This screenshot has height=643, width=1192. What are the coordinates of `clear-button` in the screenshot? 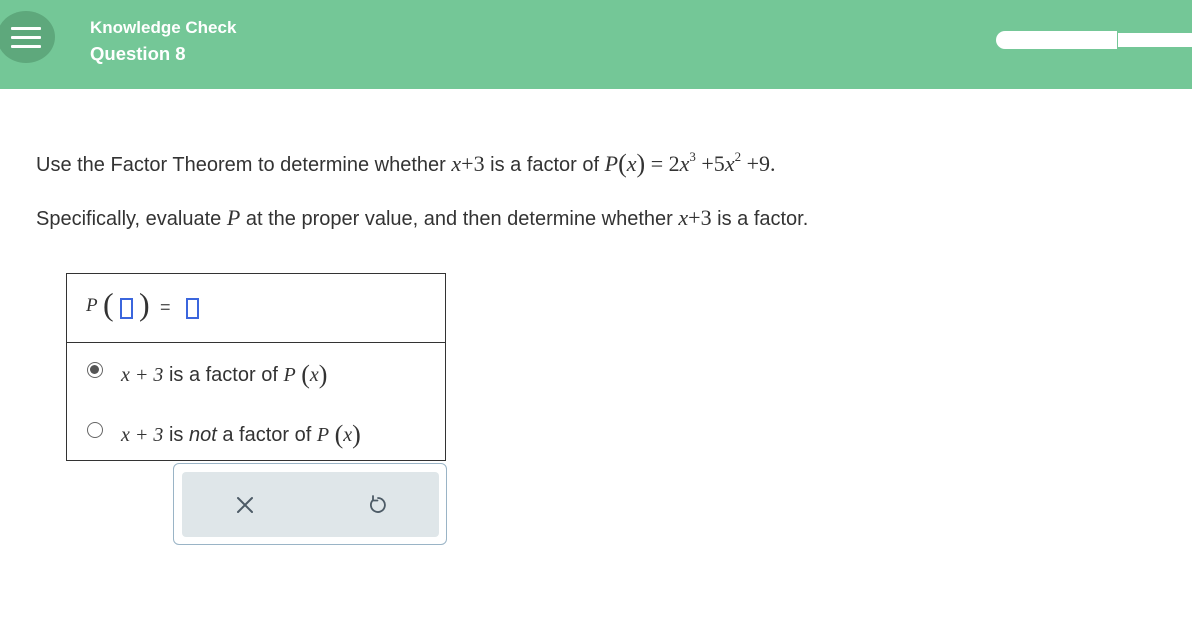 It's located at (245, 505).